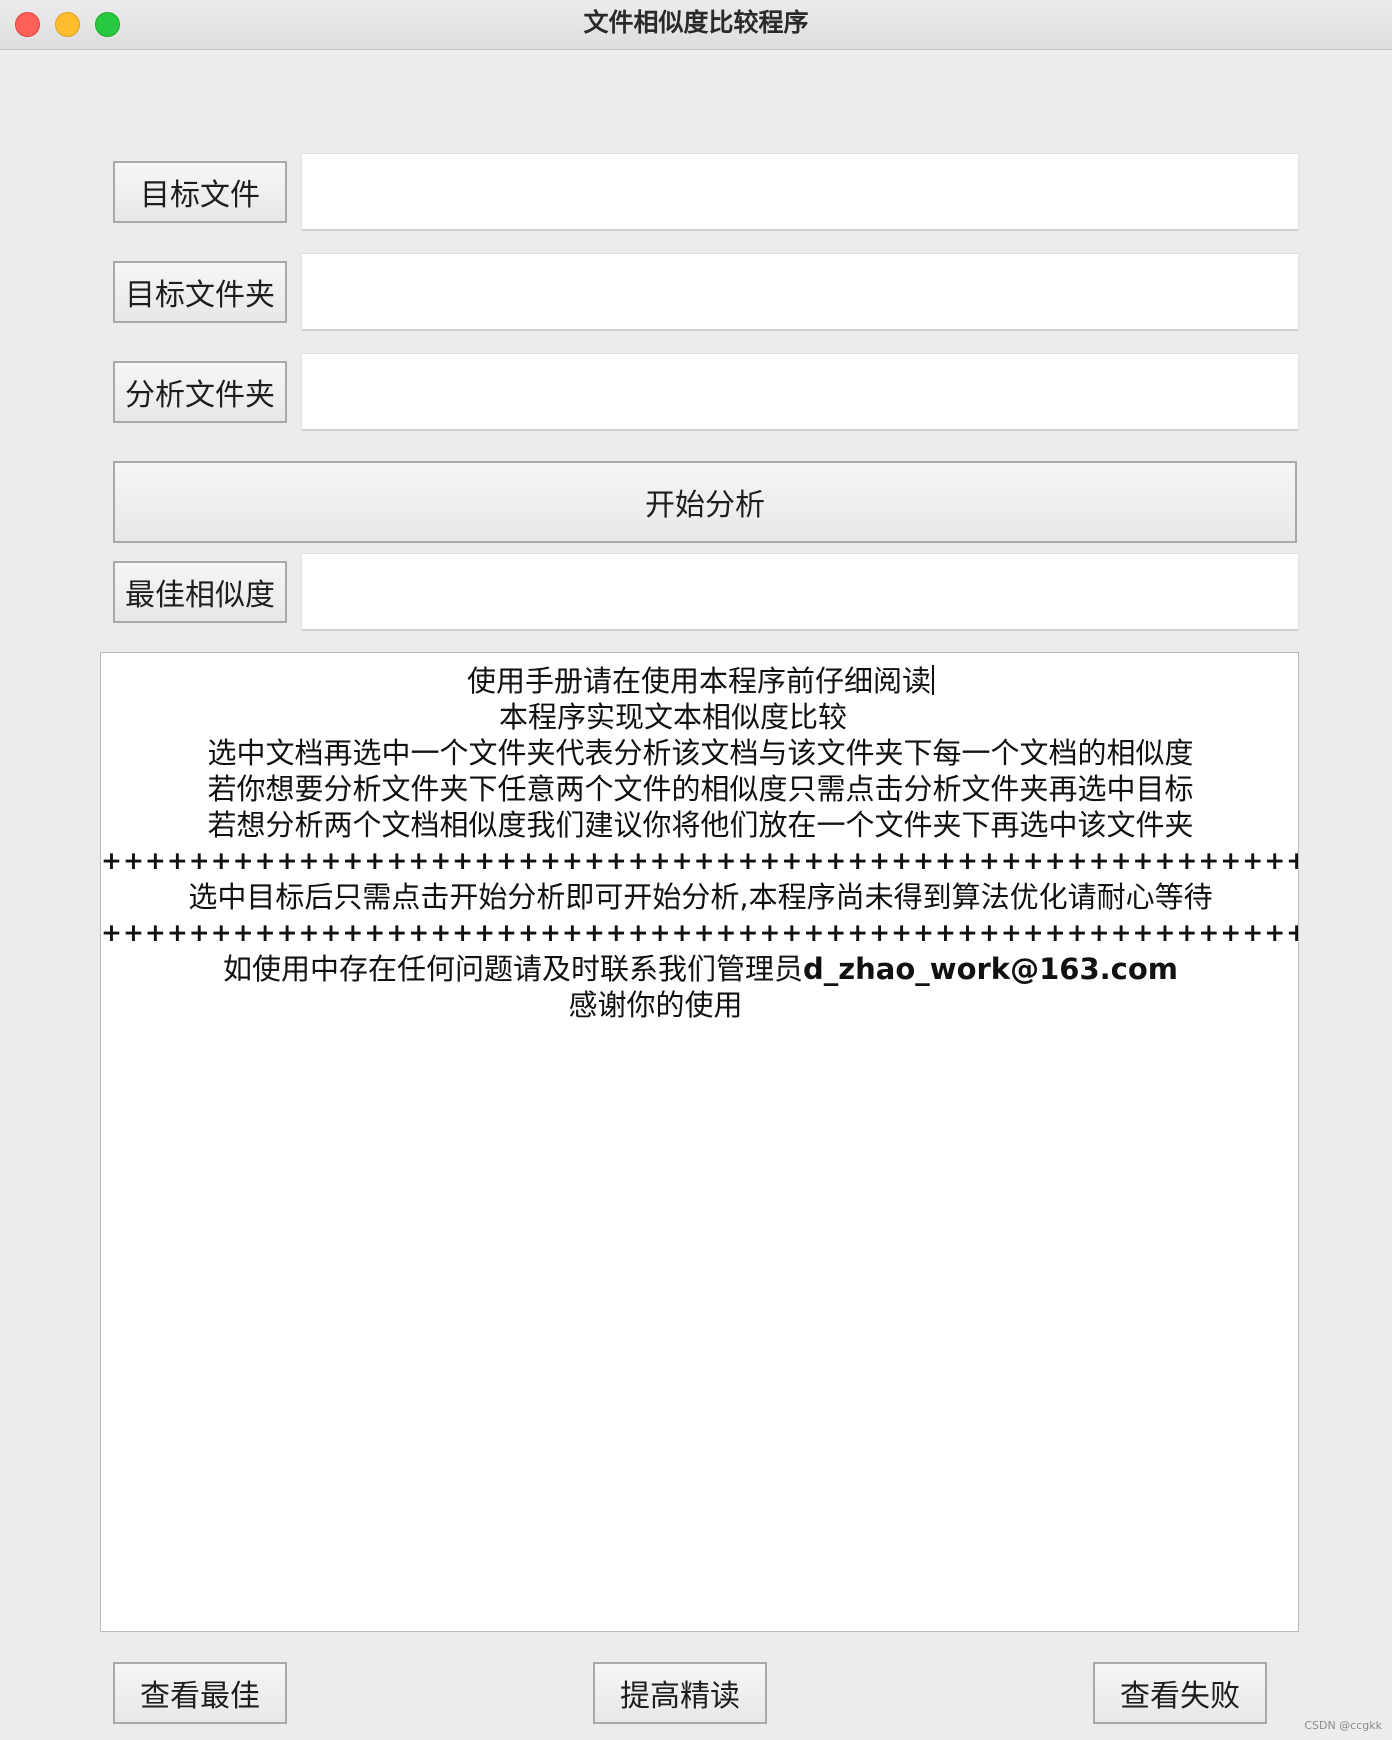 This screenshot has width=1392, height=1740. I want to click on window-title: 文件相似度比较程序, so click(696, 22).